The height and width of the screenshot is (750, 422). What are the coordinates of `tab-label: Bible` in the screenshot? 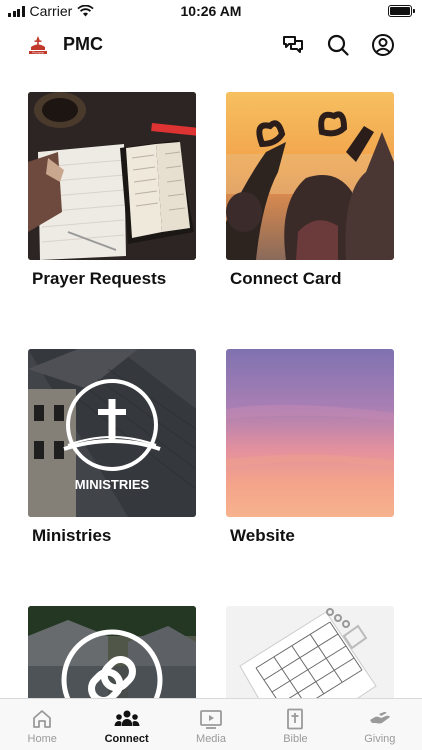 It's located at (295, 739).